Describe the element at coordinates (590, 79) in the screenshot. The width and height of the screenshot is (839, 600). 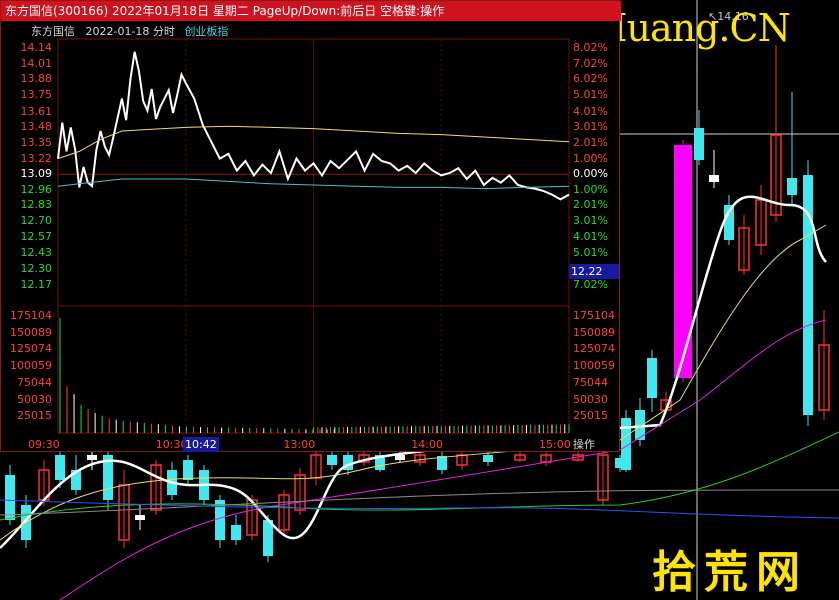
I see `percent-tick-label: 6.02%` at that location.